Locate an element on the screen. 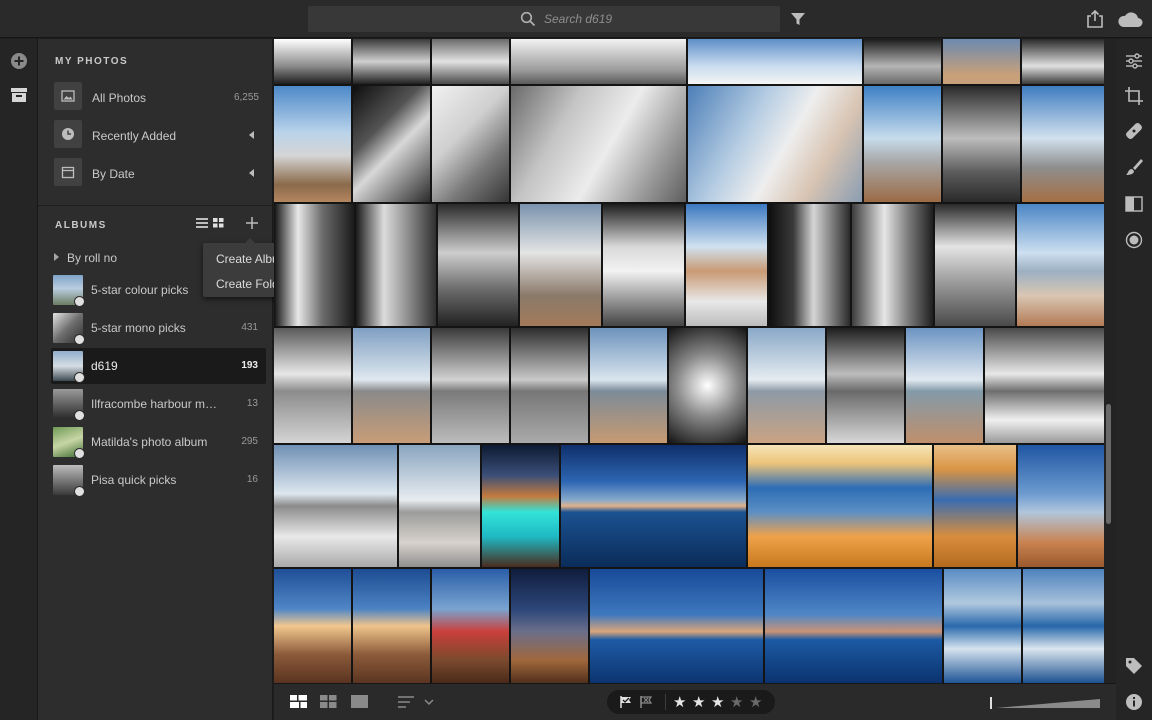 The width and height of the screenshot is (1152, 720). add-icon is located at coordinates (19, 61).